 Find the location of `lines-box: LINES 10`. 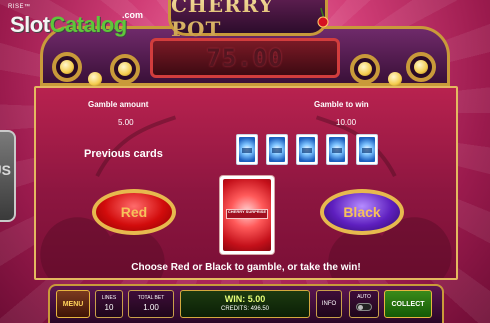

lines-box: LINES 10 is located at coordinates (109, 304).